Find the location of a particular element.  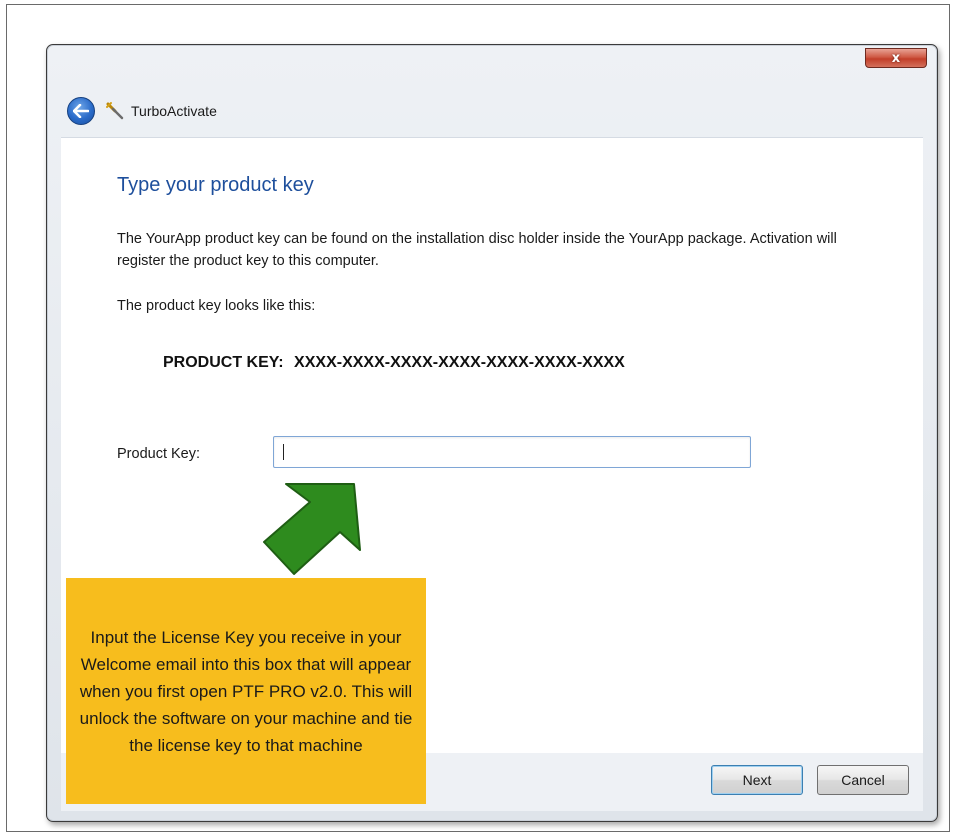

example-intro-text: The product key looks like this: is located at coordinates (216, 306).